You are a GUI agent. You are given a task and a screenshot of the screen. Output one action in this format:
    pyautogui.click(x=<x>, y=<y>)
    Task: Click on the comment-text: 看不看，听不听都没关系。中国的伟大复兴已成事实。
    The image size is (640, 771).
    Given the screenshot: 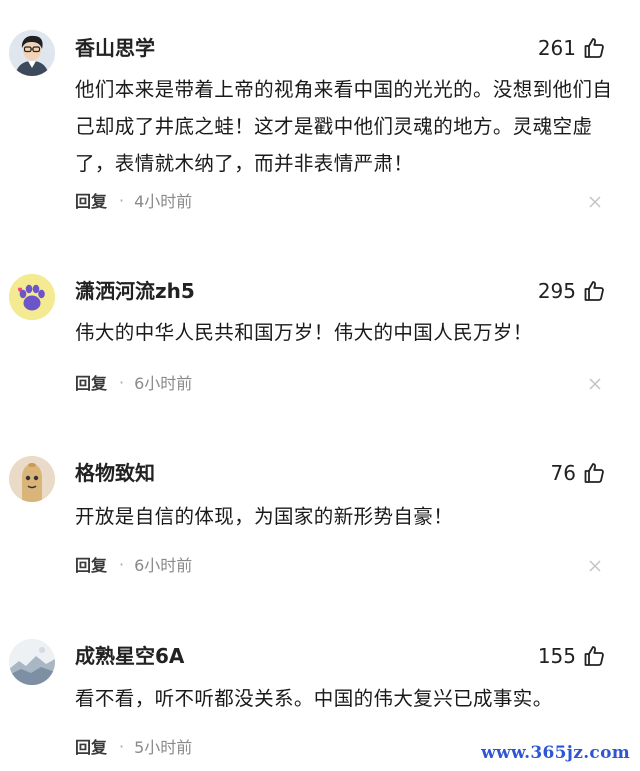 What is the action you would take?
    pyautogui.click(x=314, y=698)
    